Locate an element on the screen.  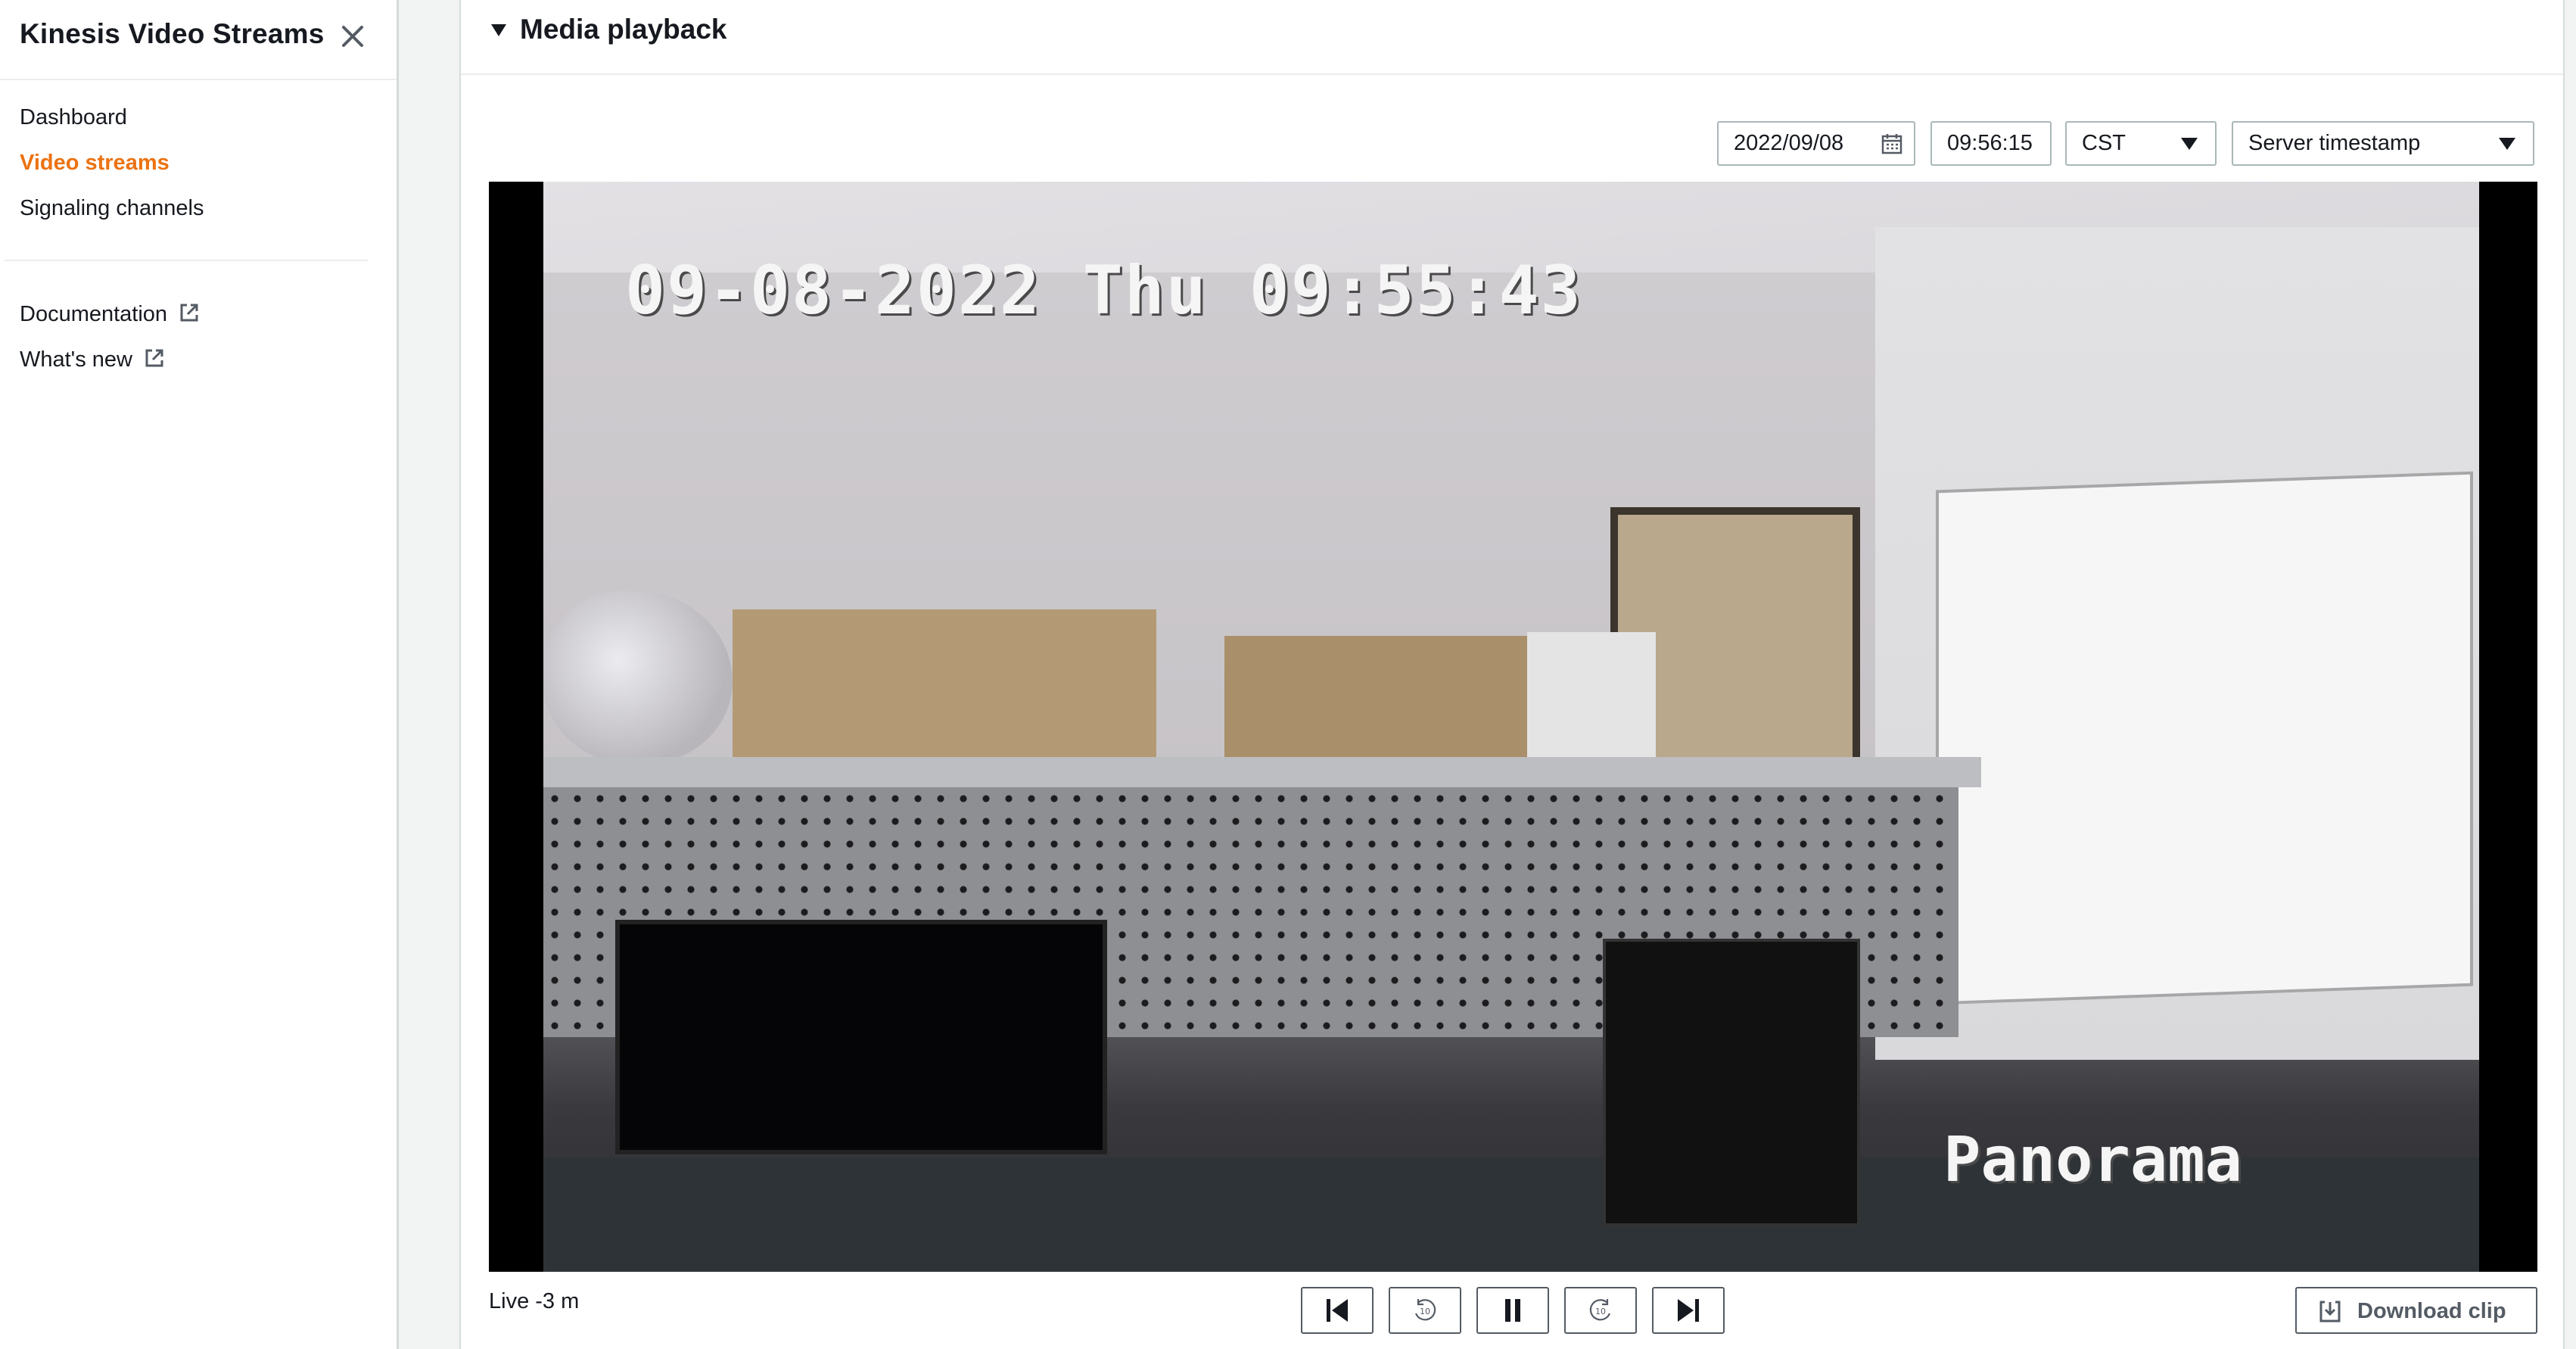
date-input: 2022/09/08 is located at coordinates (1816, 144).